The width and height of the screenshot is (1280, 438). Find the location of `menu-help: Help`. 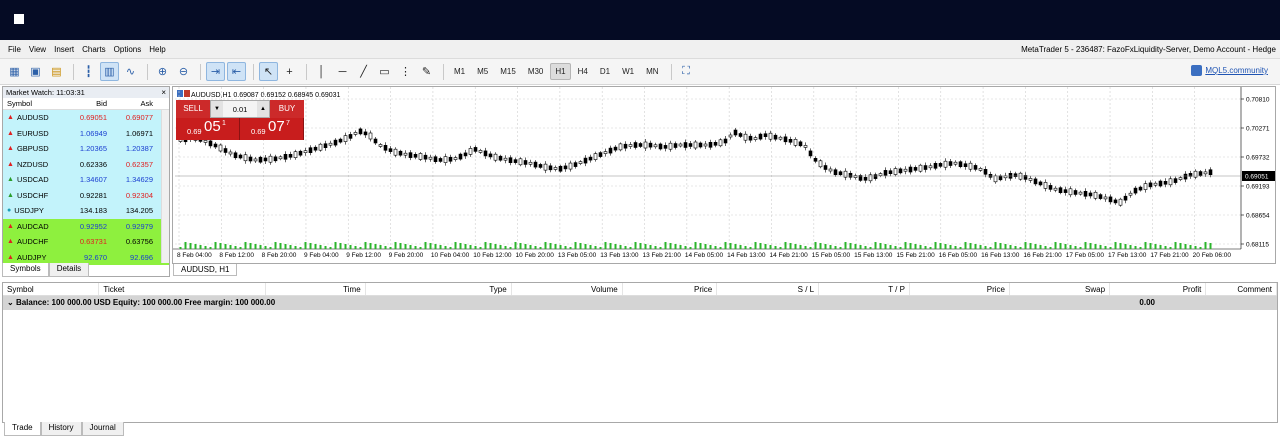

menu-help: Help is located at coordinates (157, 49).